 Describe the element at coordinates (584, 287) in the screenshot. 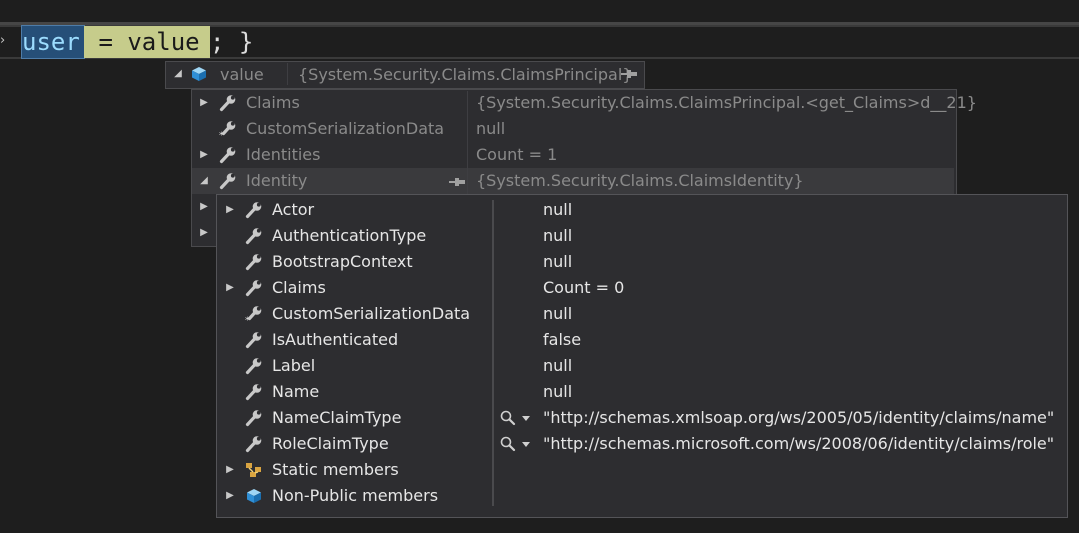

I see `member-value: Count = 0` at that location.